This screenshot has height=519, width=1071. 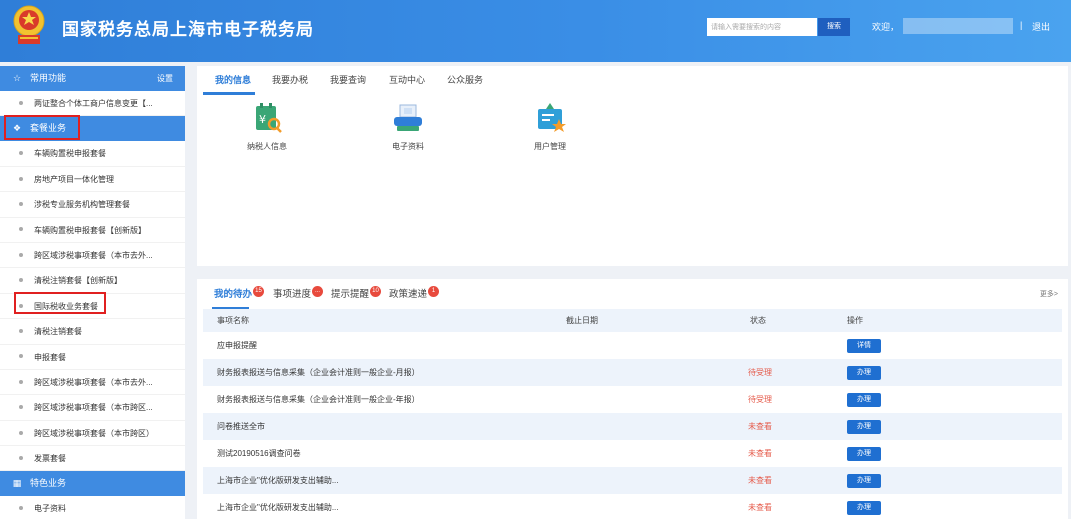 I want to click on welcome-text: 欢迎，, so click(x=886, y=27).